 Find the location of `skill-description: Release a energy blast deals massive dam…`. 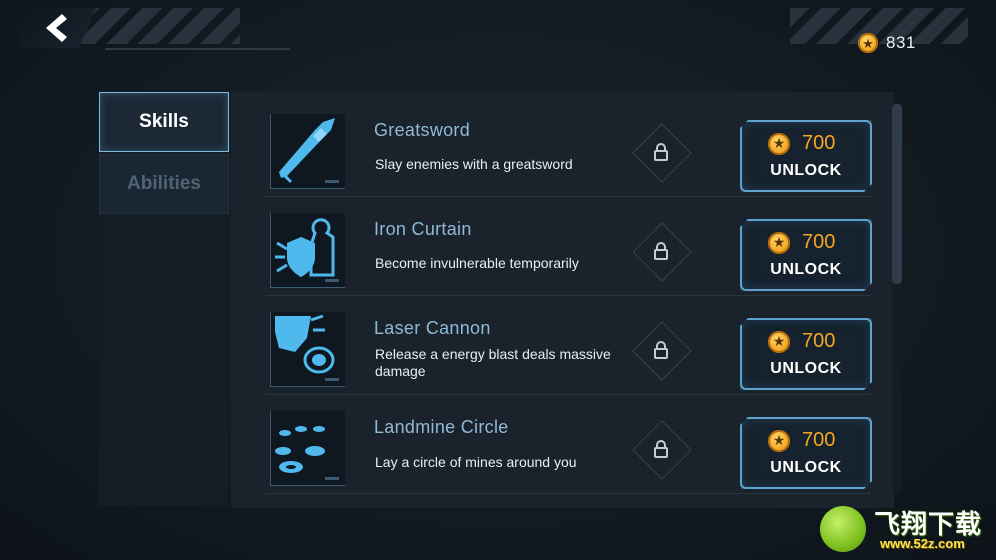

skill-description: Release a energy blast deals massive dam… is located at coordinates (493, 362).